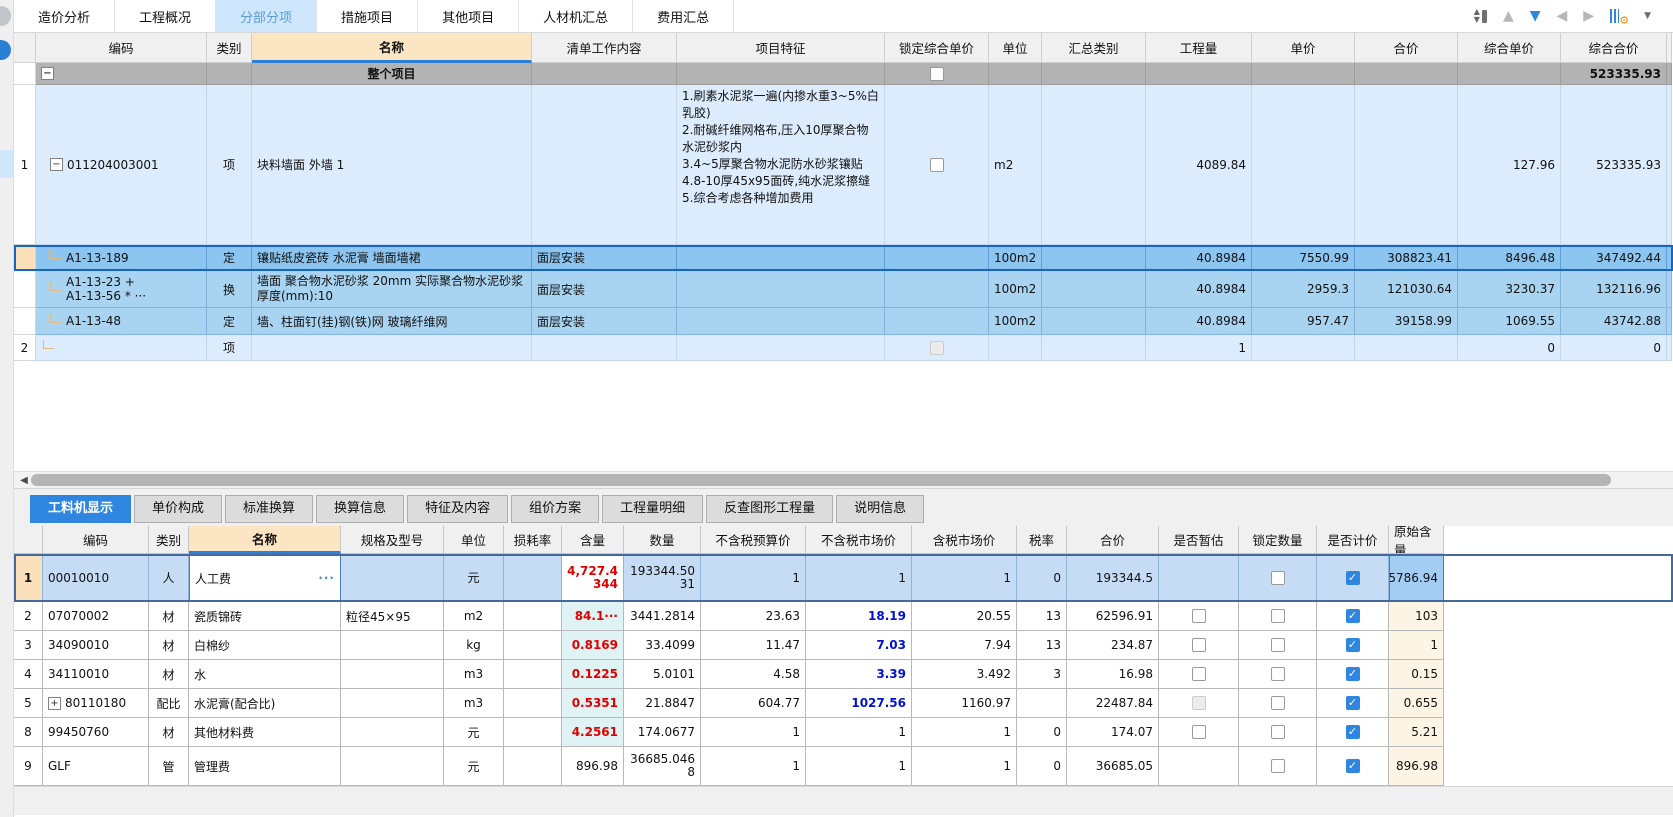  What do you see at coordinates (265, 703) in the screenshot?
I see `cell-name: 水泥膏(配合比)` at bounding box center [265, 703].